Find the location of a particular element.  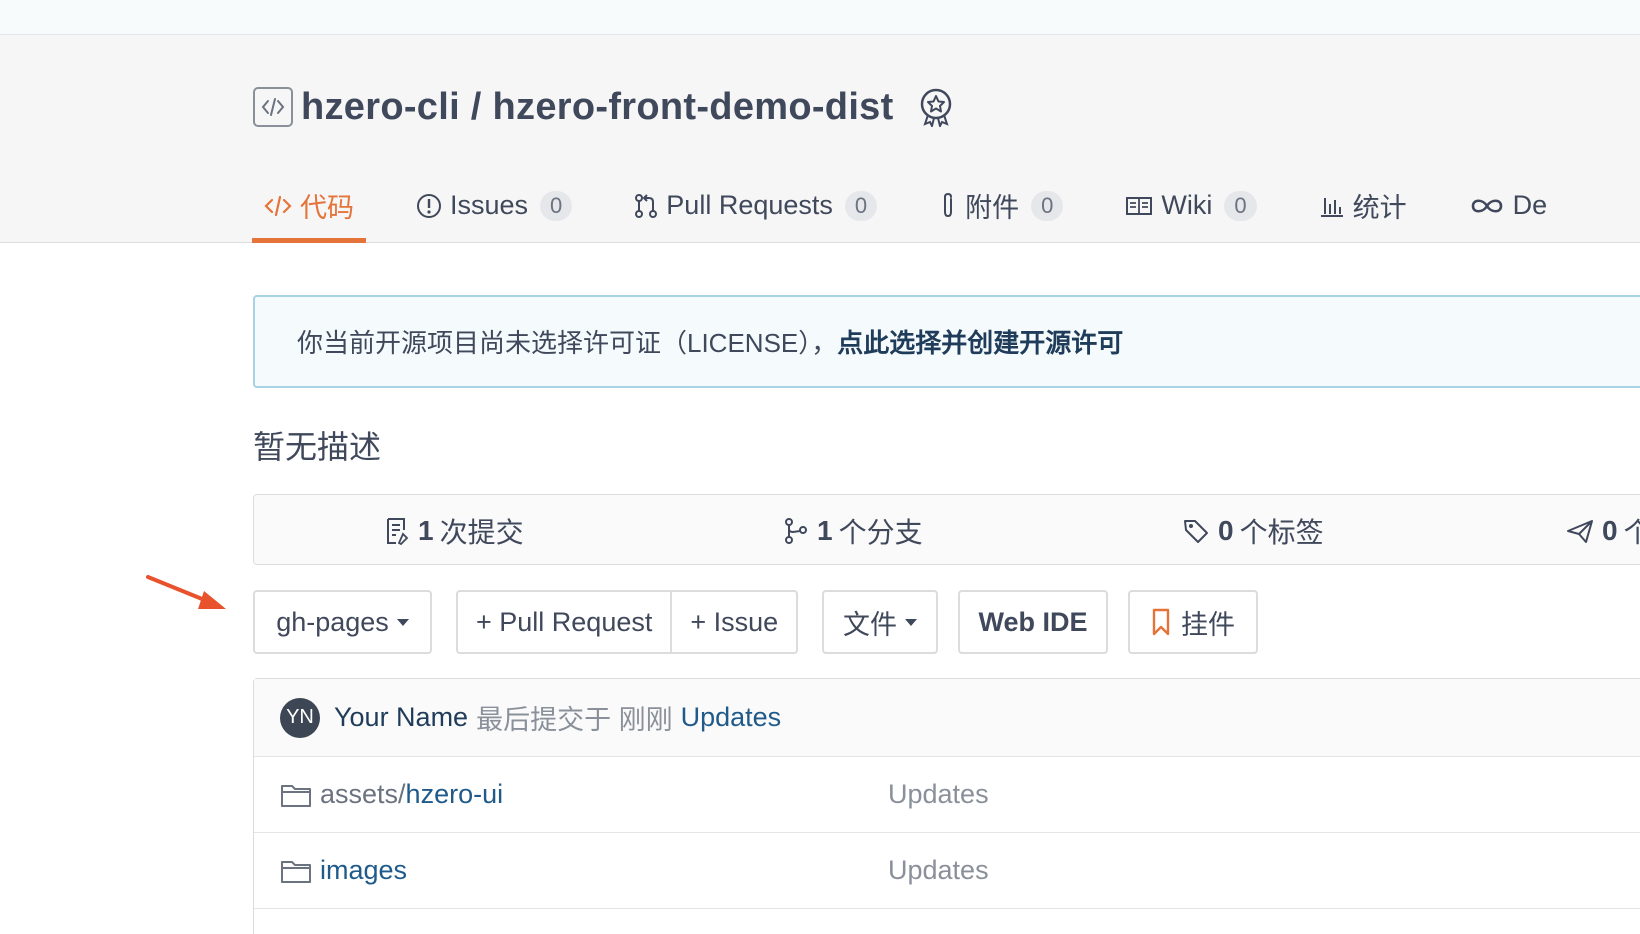

code-repo-icon is located at coordinates (273, 107).